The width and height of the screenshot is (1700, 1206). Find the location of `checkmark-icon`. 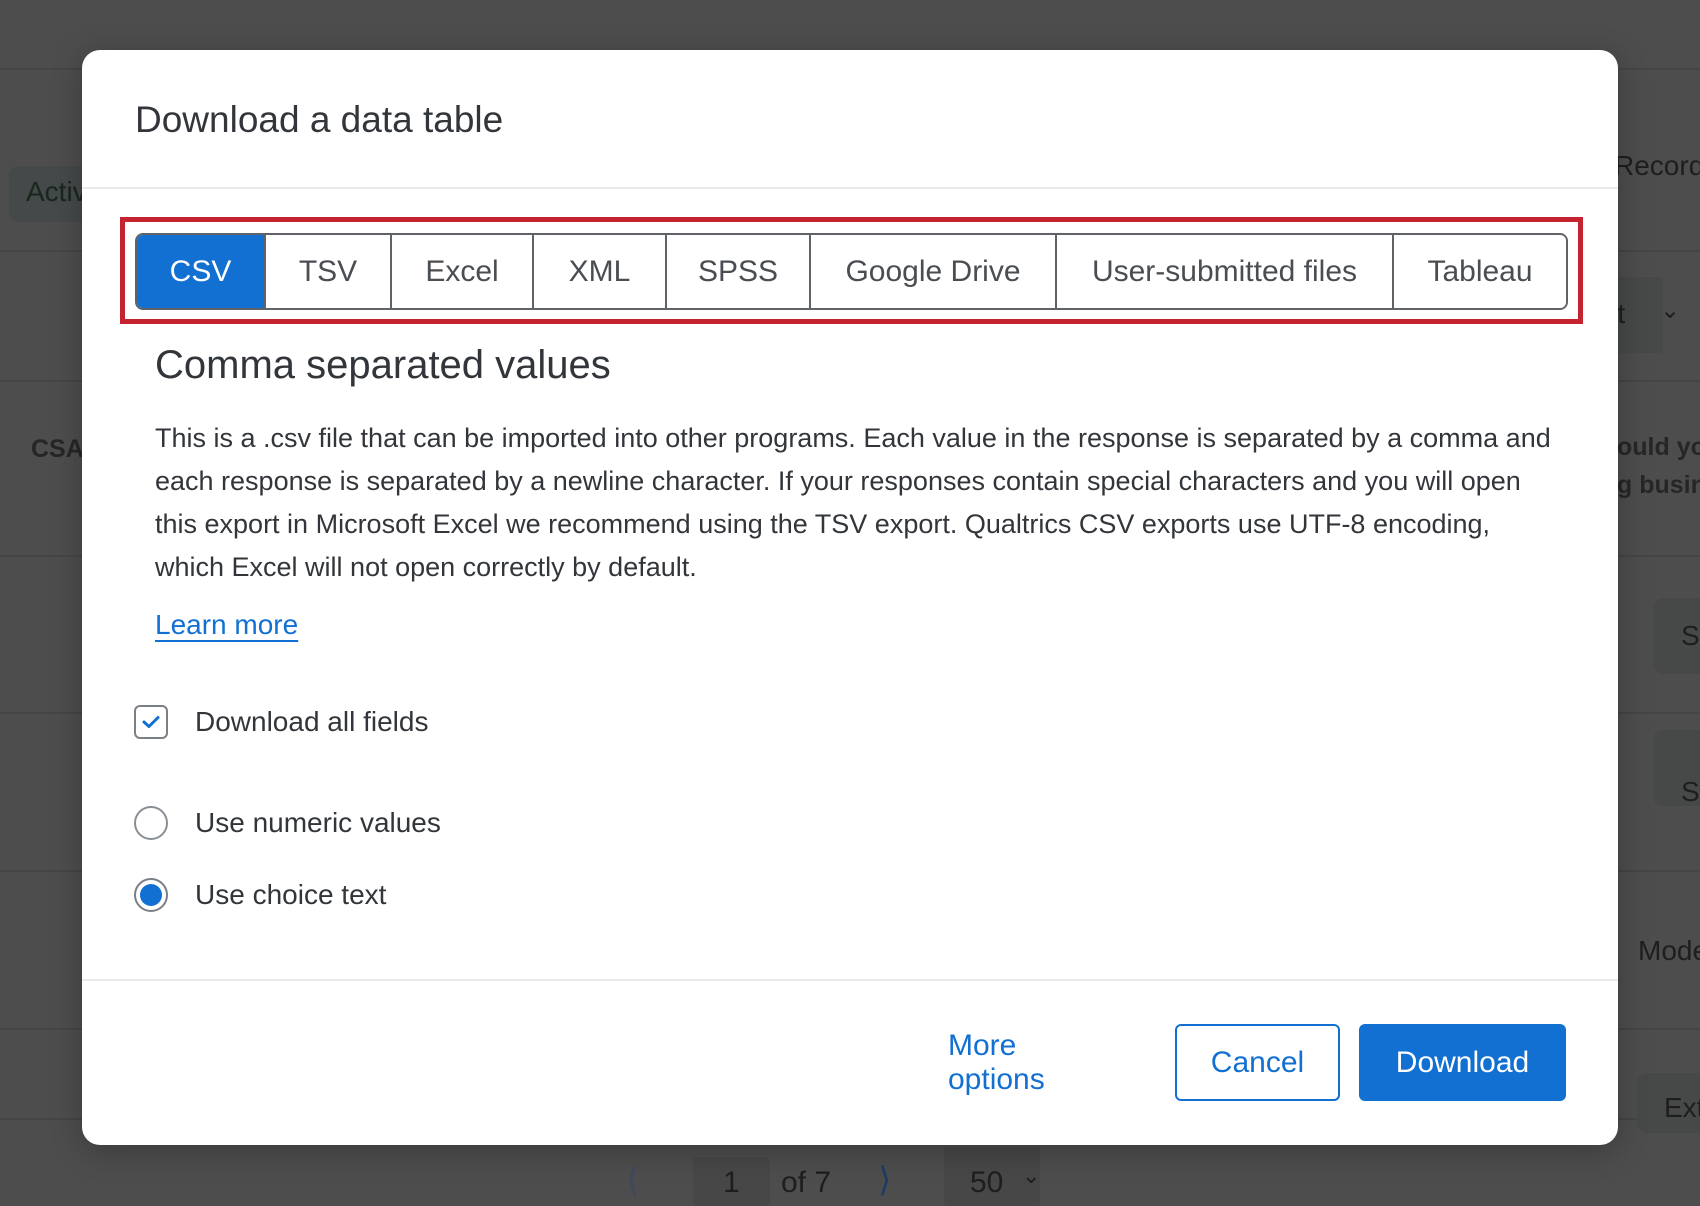

checkmark-icon is located at coordinates (151, 722).